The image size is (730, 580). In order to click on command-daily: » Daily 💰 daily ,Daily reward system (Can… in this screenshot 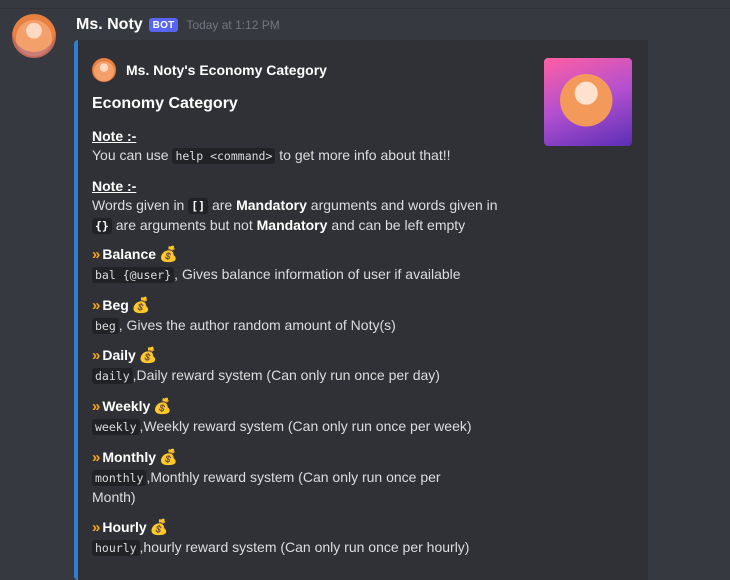, I will do `click(302, 365)`.